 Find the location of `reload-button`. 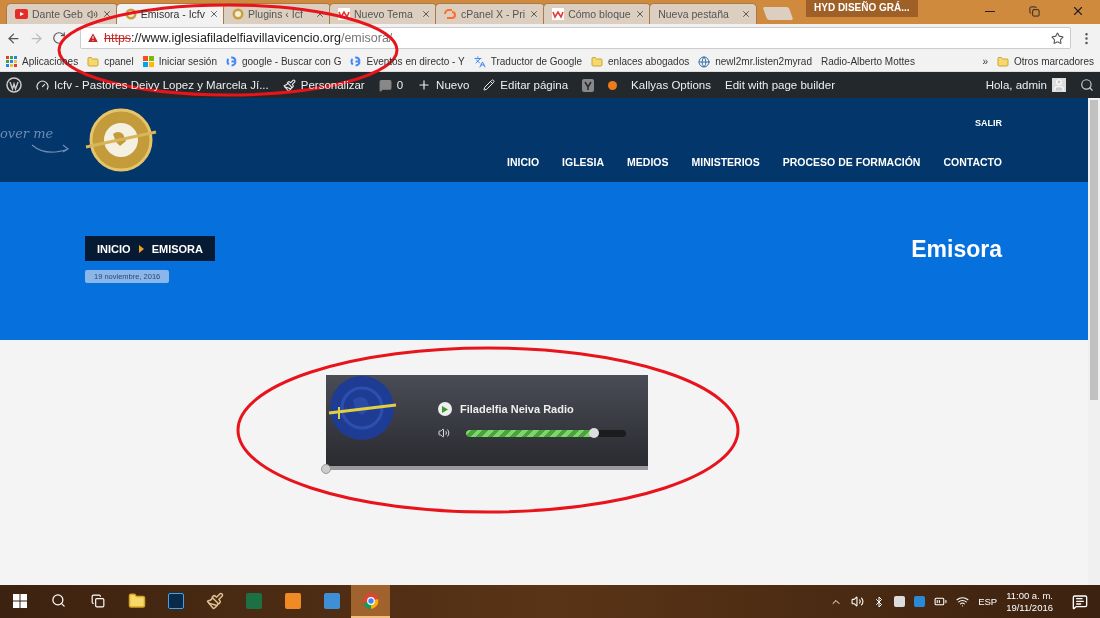

reload-button is located at coordinates (59, 38).